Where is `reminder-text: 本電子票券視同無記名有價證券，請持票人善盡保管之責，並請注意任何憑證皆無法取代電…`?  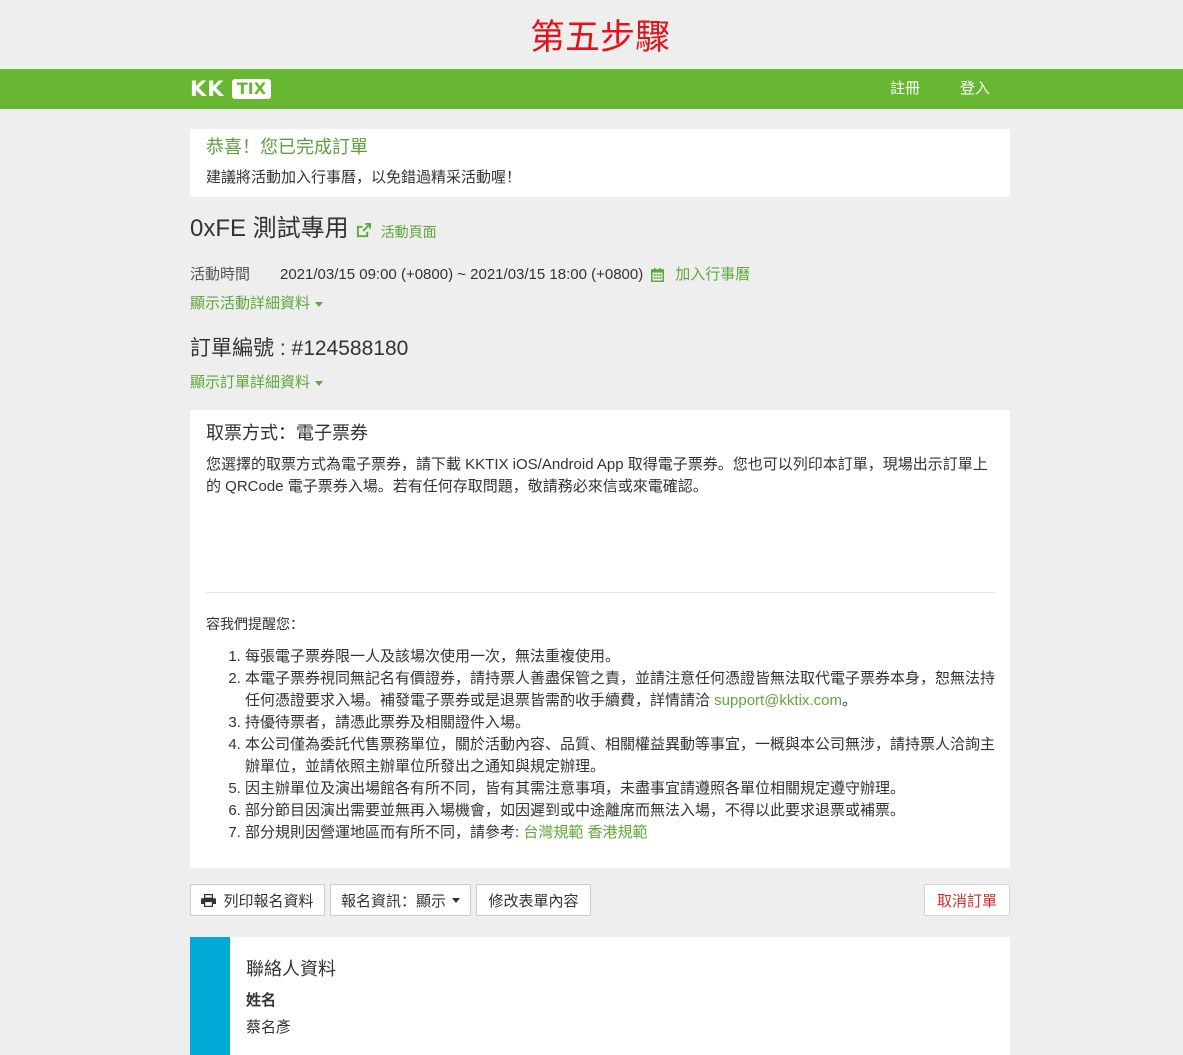
reminder-text: 本電子票券視同無記名有價證券，請持票人善盡保管之責，並請注意任何憑證皆無法取代電… is located at coordinates (620, 689).